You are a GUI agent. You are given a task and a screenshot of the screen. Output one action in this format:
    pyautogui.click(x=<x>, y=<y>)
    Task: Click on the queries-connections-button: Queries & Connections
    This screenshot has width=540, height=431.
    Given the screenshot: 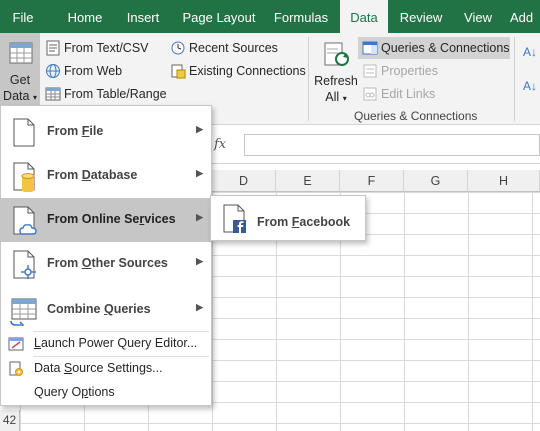 What is the action you would take?
    pyautogui.click(x=436, y=48)
    